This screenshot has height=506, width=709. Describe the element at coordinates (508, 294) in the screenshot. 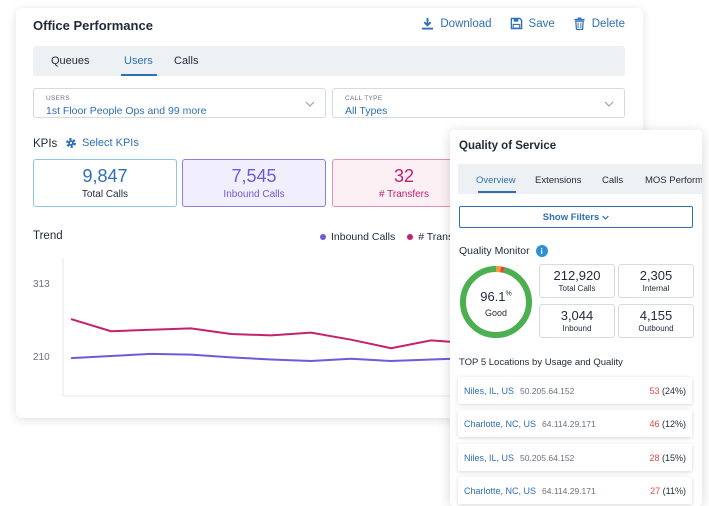

I see `gauge-unit: %` at that location.